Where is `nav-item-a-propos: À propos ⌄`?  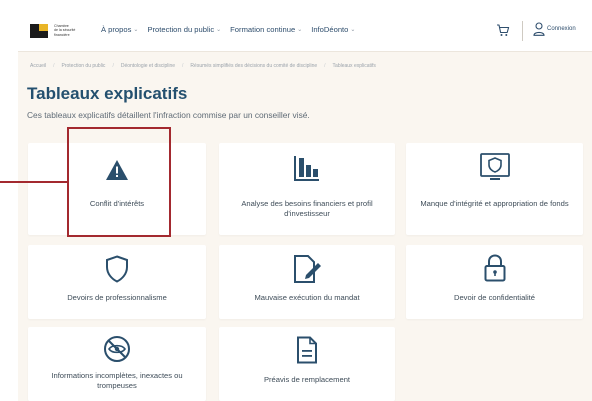
nav-item-a-propos: À propos ⌄ is located at coordinates (119, 29).